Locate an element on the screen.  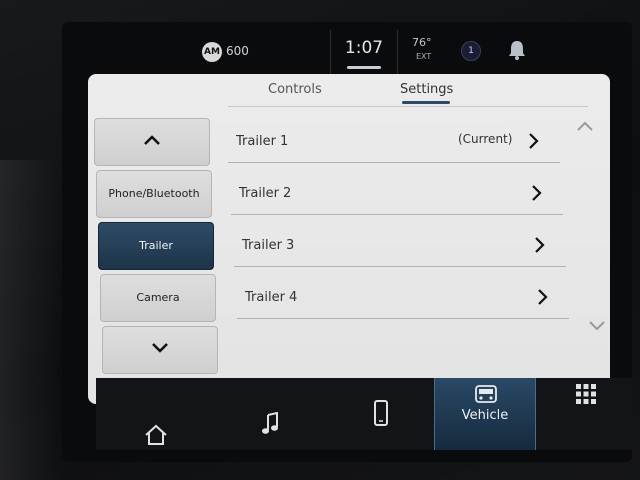
list-scroll-down-icon is located at coordinates (597, 326).